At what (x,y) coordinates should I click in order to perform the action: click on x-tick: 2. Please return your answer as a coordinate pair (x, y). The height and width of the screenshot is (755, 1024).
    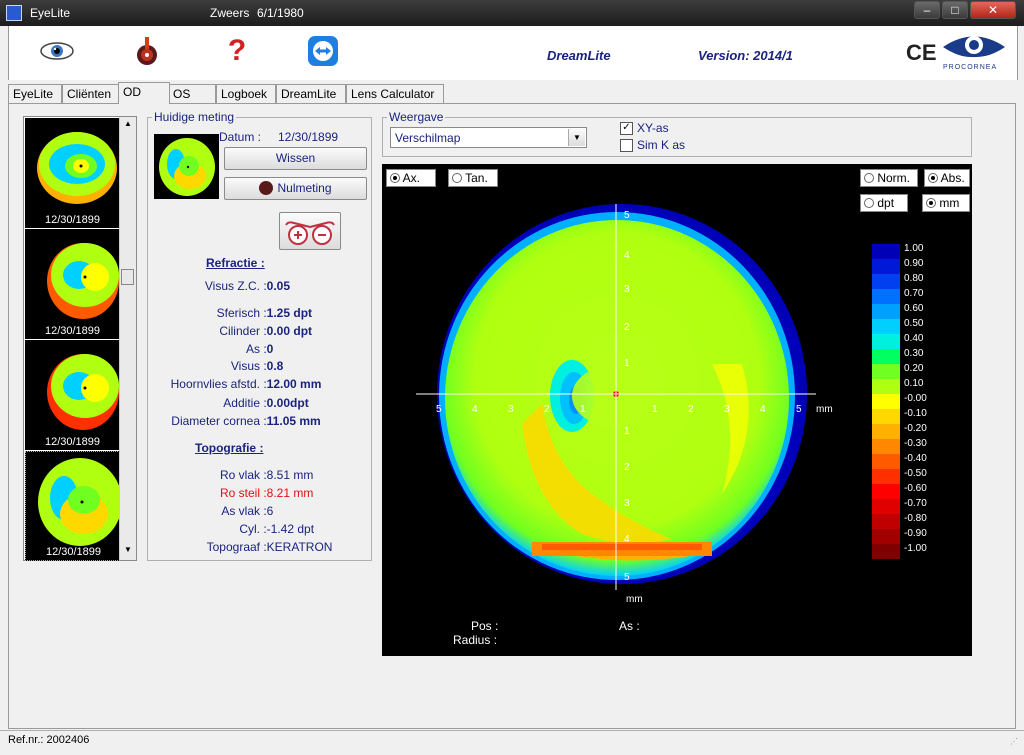
    Looking at the image, I should click on (691, 409).